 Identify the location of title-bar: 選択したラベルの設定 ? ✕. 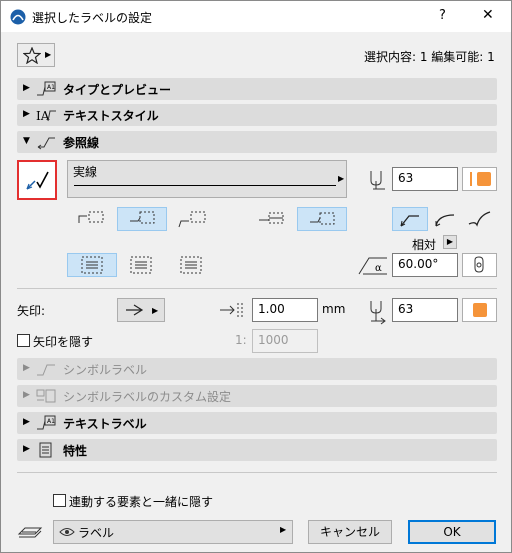
(256, 16).